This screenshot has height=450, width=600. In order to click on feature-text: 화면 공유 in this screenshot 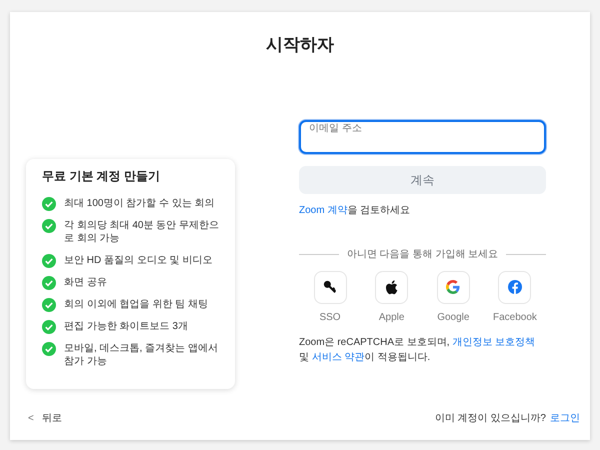, I will do `click(85, 283)`.